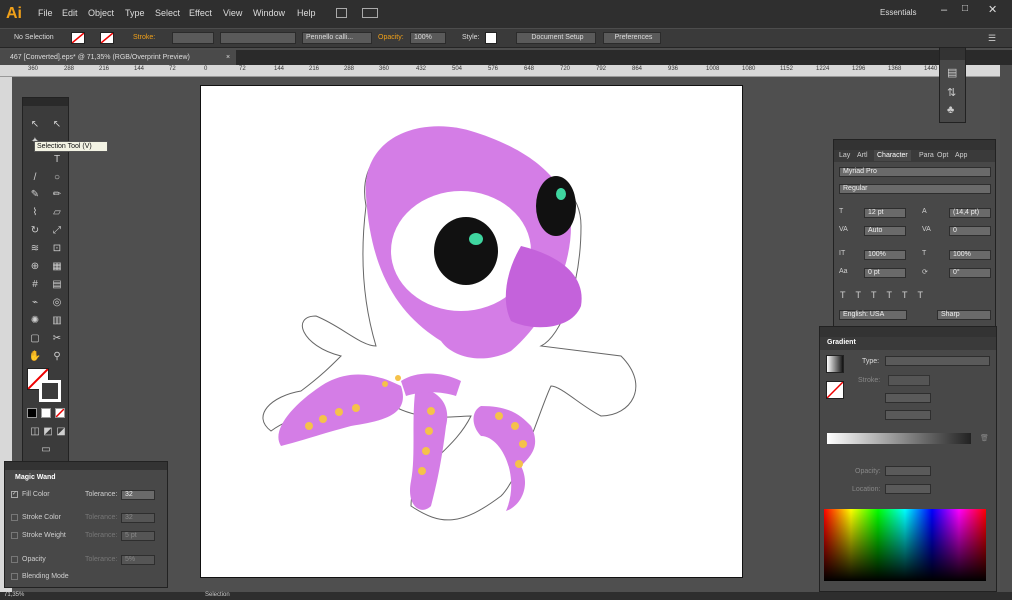 This screenshot has width=1012, height=600. What do you see at coordinates (107, 38) in the screenshot?
I see `stroke-swatch-icon` at bounding box center [107, 38].